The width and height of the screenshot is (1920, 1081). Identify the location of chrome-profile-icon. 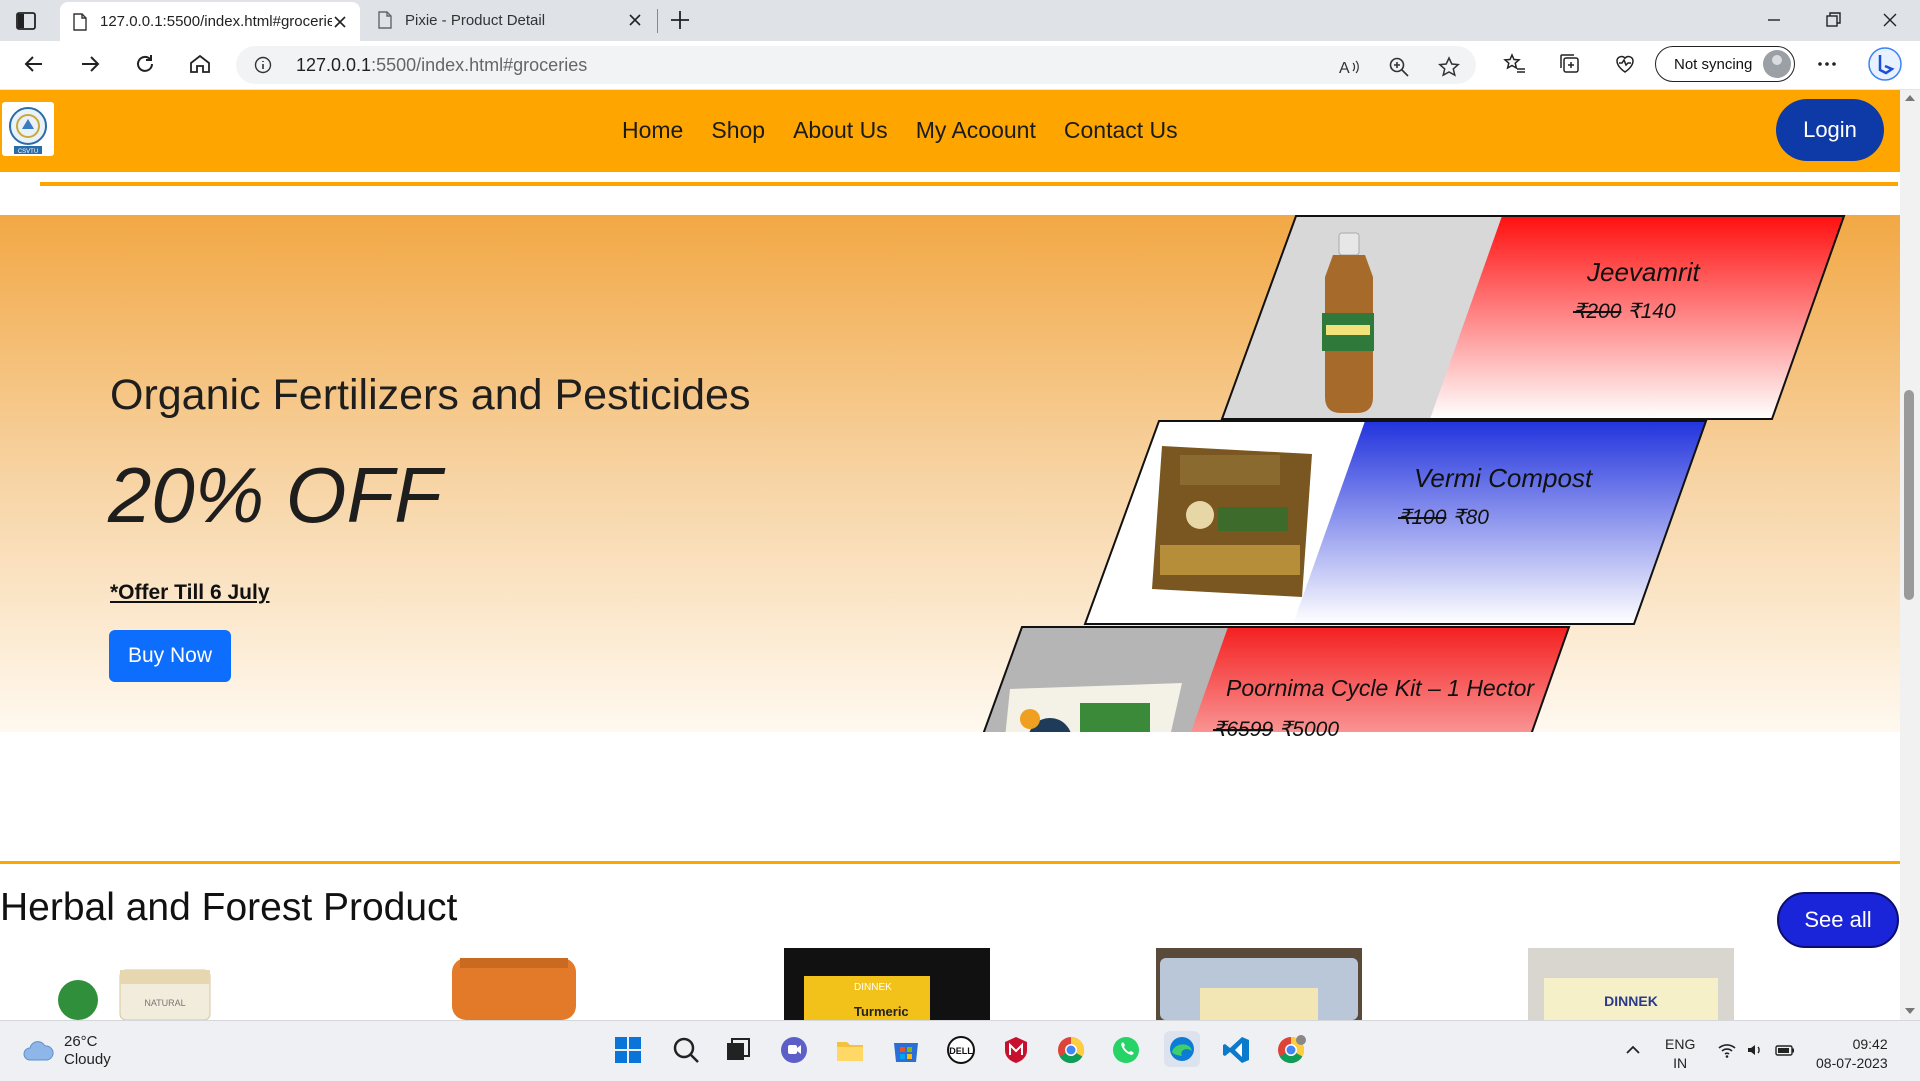
(1291, 1050).